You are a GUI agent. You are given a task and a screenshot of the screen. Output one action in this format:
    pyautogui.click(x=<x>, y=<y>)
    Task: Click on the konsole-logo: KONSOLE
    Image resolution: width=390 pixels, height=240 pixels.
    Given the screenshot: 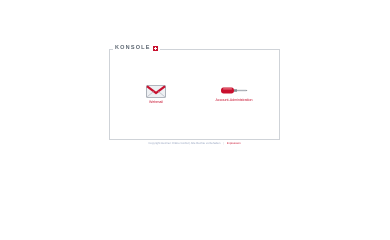 What is the action you would take?
    pyautogui.click(x=136, y=48)
    